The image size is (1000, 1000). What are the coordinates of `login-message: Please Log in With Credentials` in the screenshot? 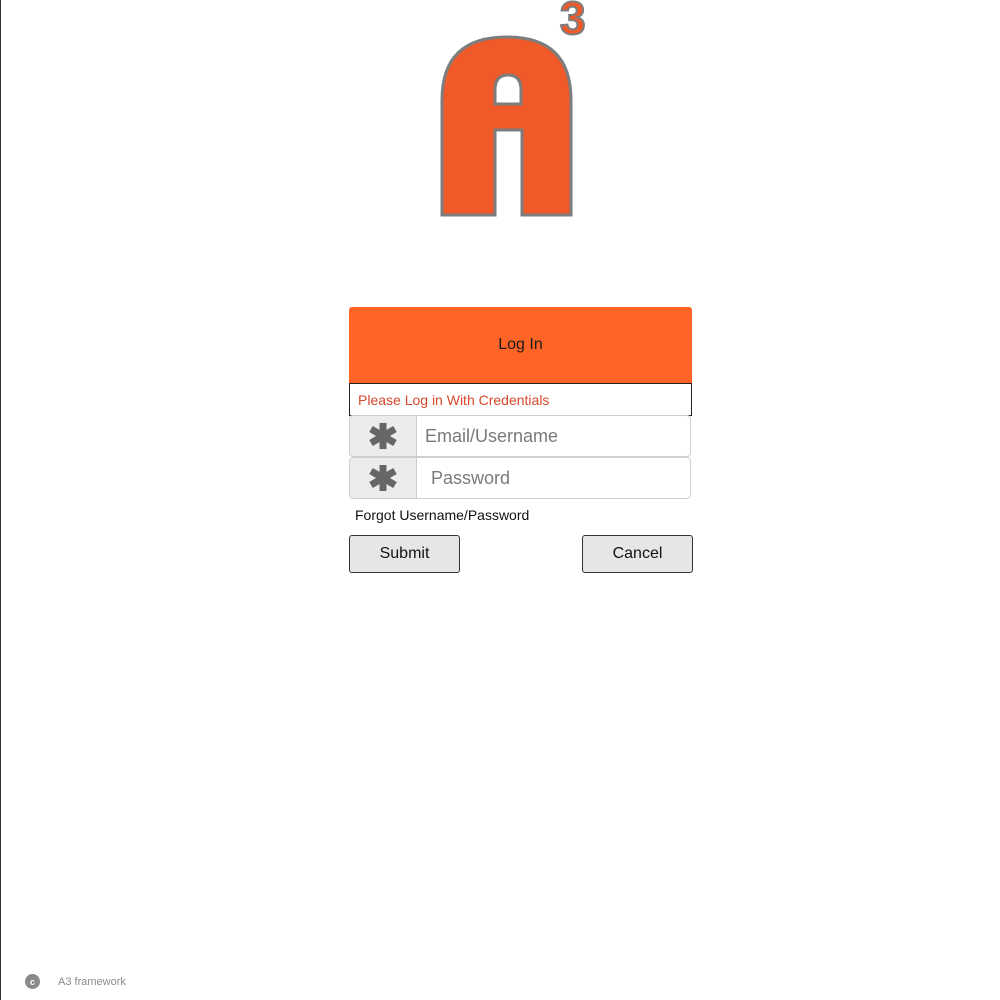 It's located at (520, 399).